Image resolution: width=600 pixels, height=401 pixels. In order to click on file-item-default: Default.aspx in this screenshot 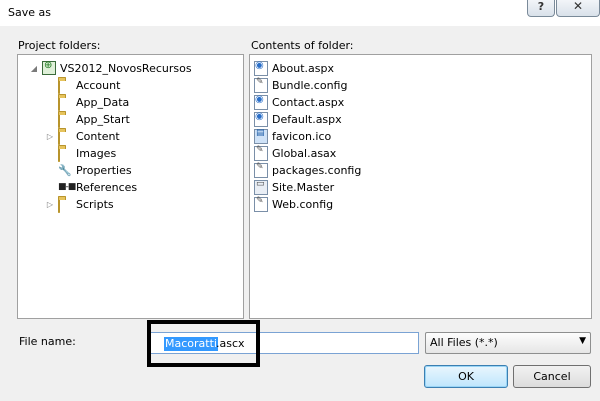, I will do `click(298, 119)`.